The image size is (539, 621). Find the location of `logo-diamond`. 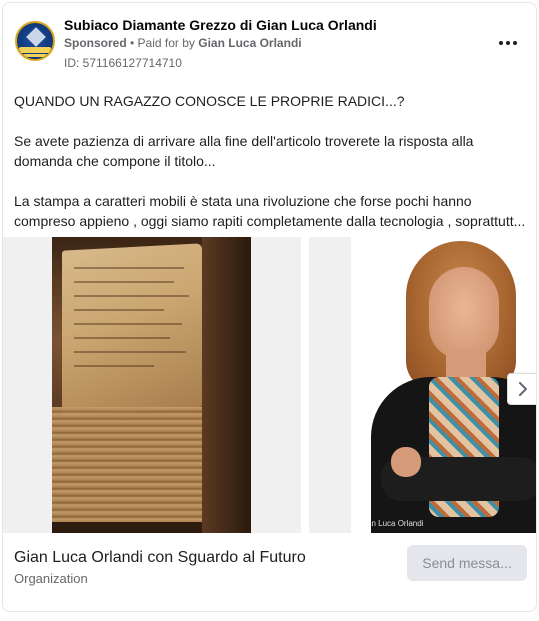

logo-diamond is located at coordinates (36, 37).